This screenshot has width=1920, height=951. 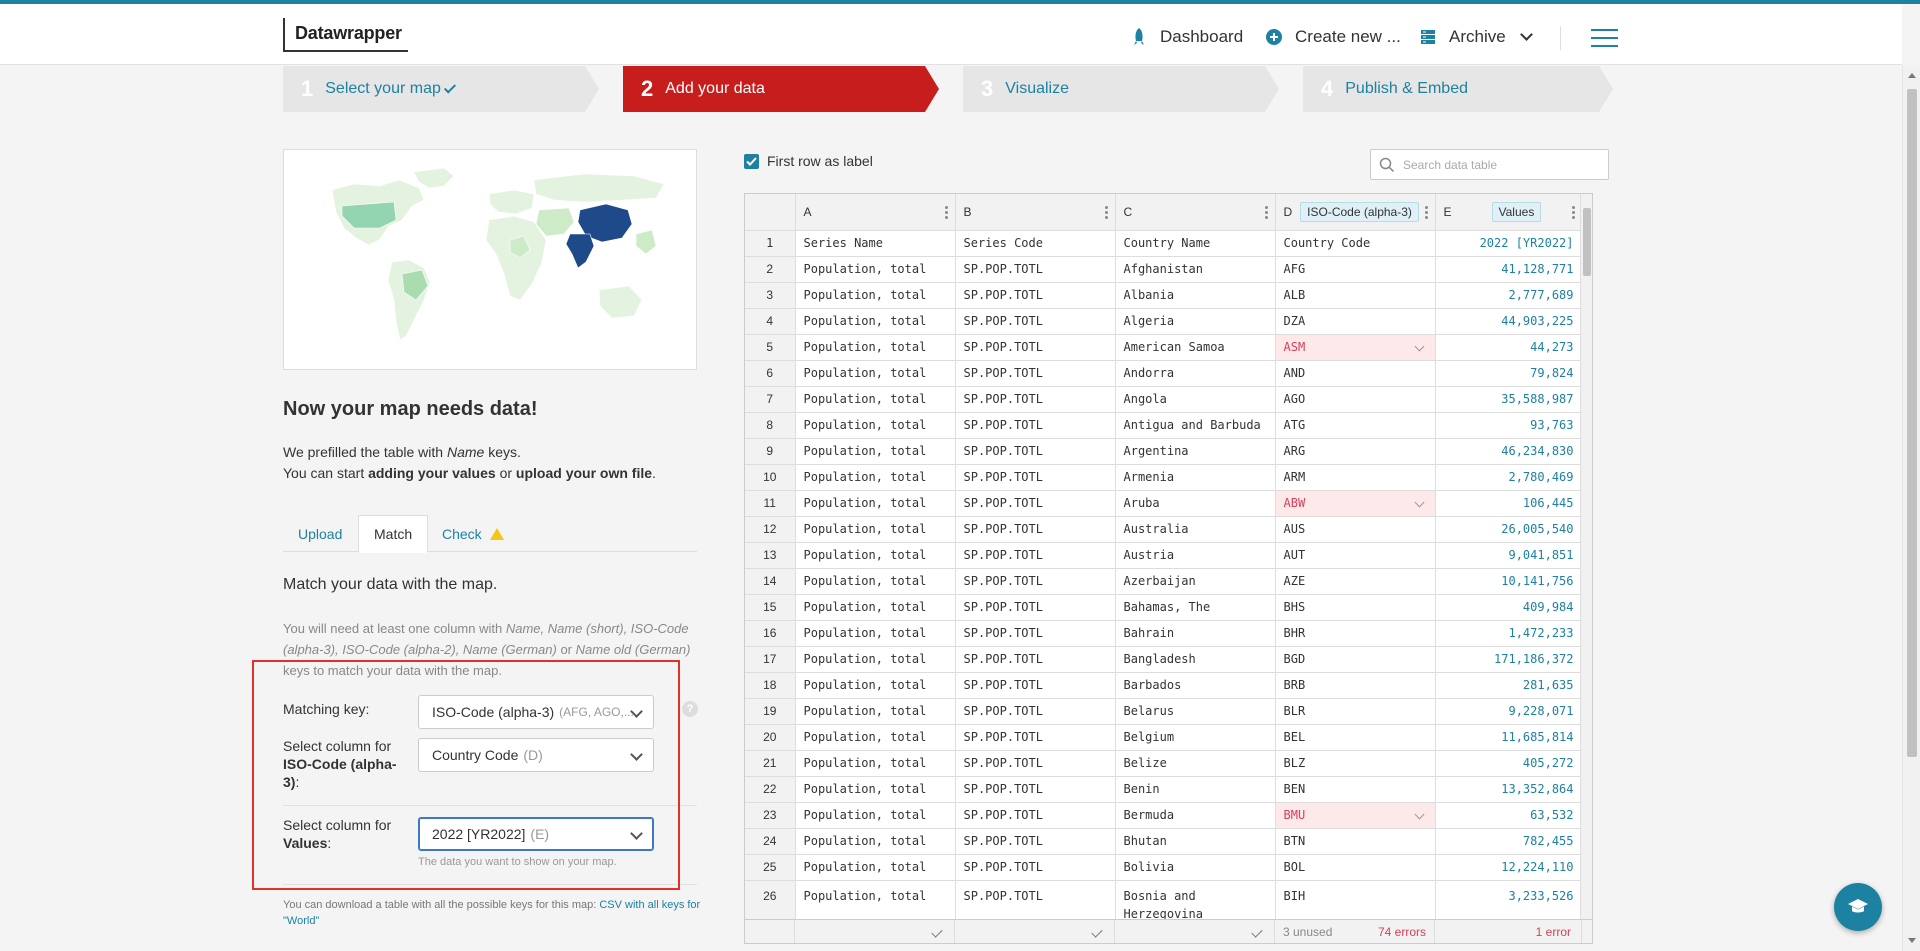 I want to click on column-header-e: E Values, so click(x=1509, y=212).